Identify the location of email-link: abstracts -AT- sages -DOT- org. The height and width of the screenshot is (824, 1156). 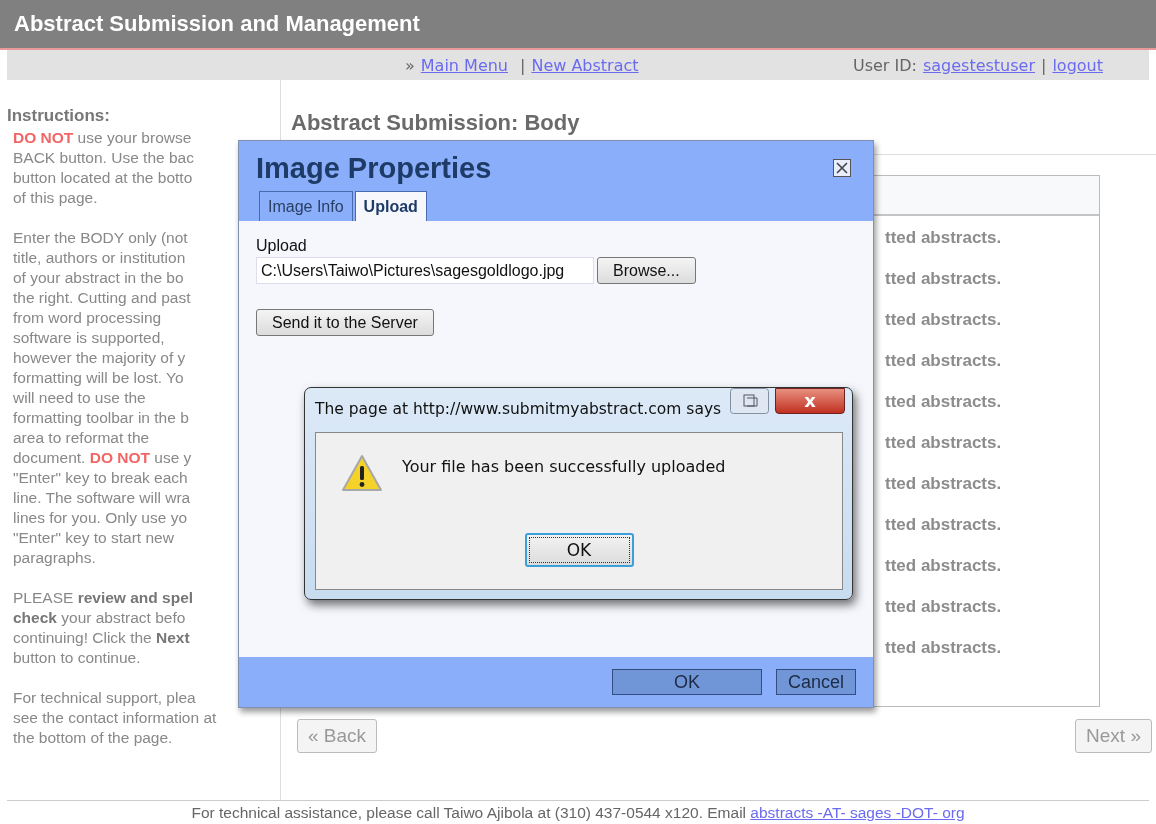
(857, 813).